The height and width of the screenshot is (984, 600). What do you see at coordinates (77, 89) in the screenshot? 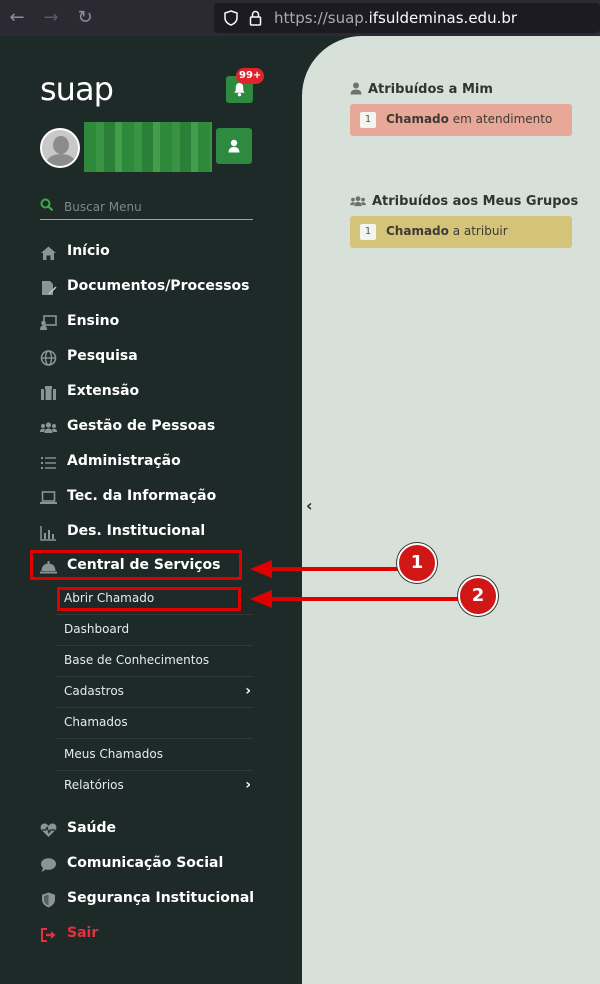
I see `suap-logo: suap` at bounding box center [77, 89].